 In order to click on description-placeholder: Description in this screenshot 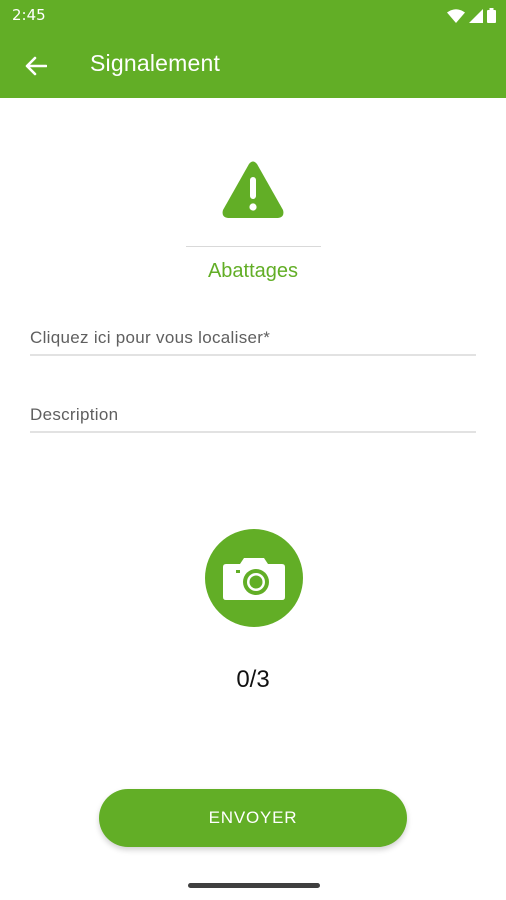, I will do `click(74, 414)`.